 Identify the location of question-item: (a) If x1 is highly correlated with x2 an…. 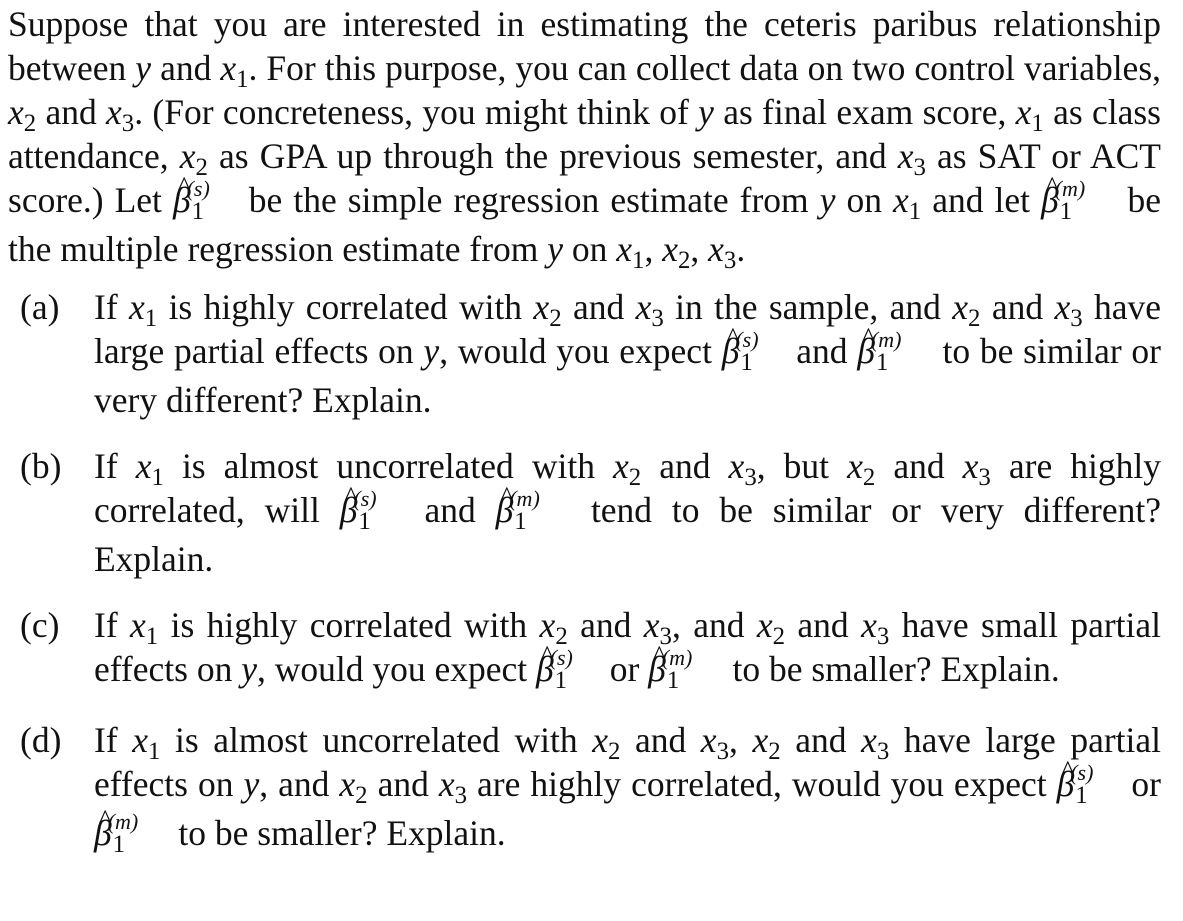
(584, 353).